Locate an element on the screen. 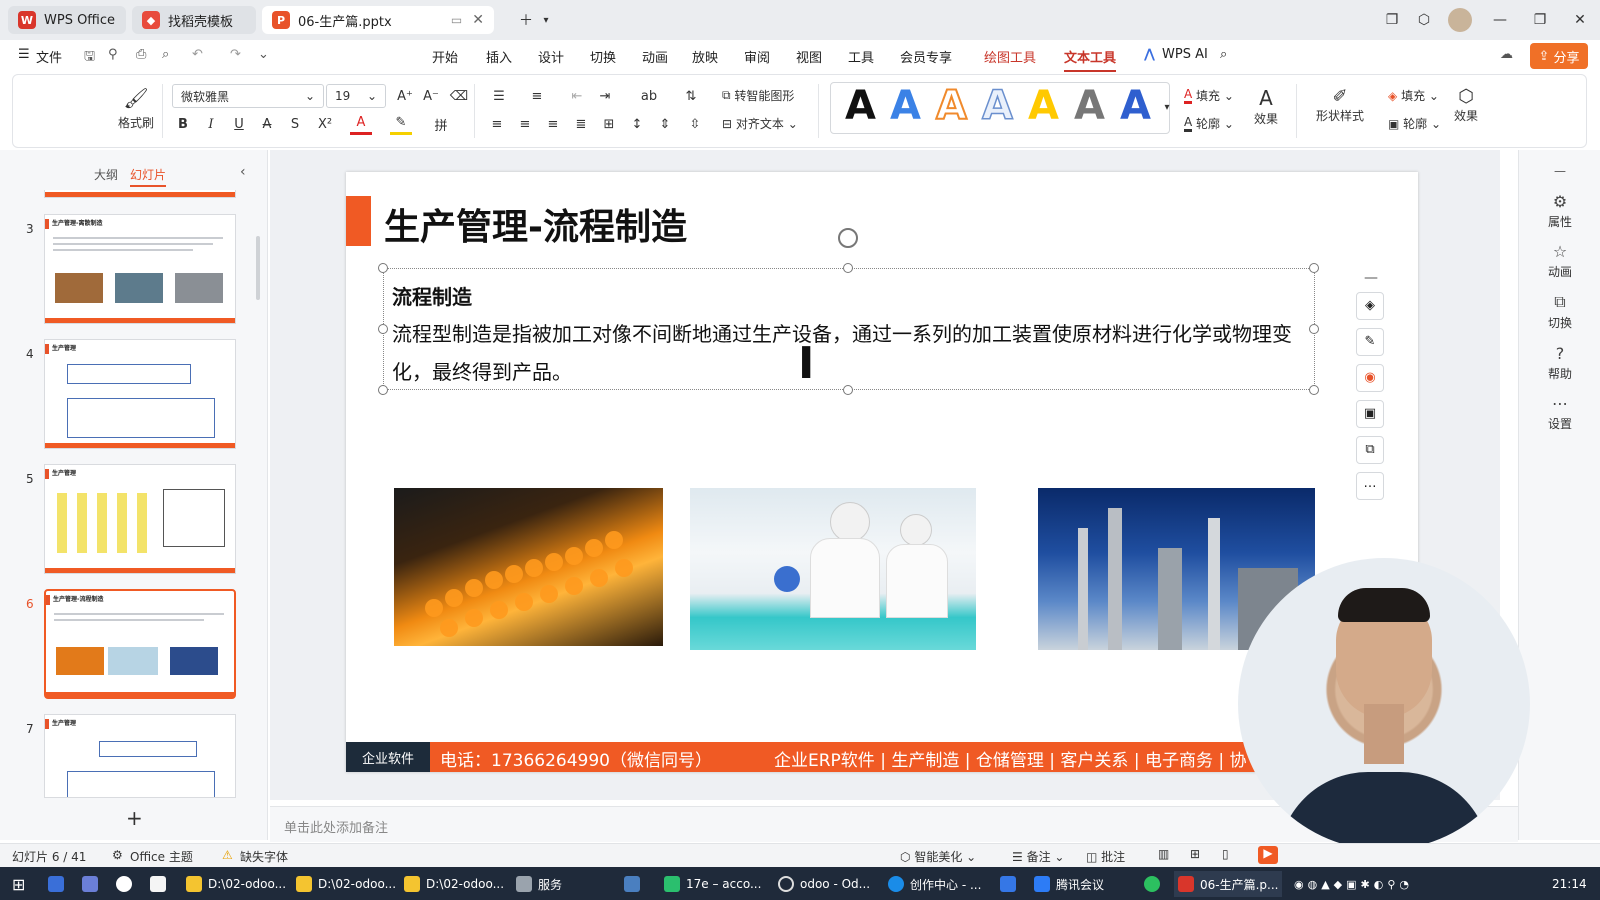  strikethrough-icon: A is located at coordinates (267, 124).